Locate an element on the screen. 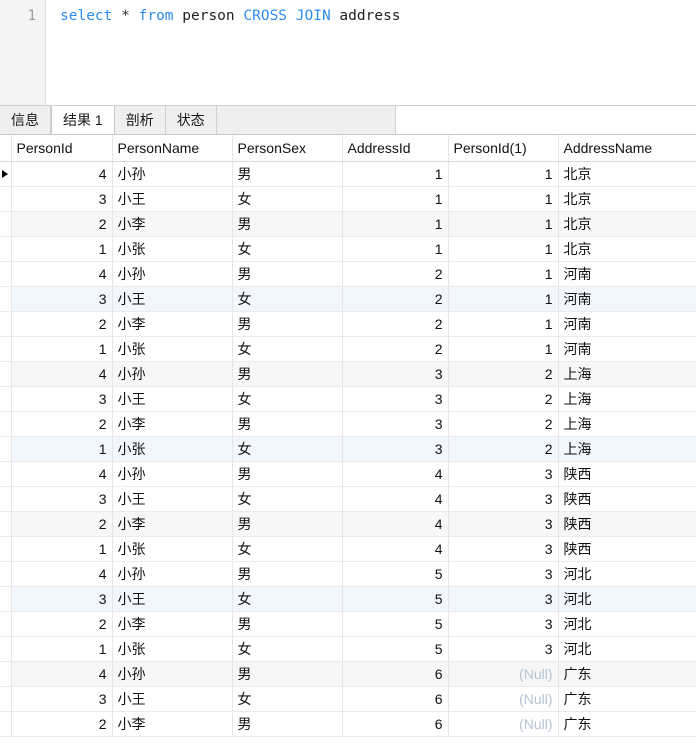 This screenshot has height=747, width=696. table-row: 2 小李男 2 1 河南 is located at coordinates (348, 324).